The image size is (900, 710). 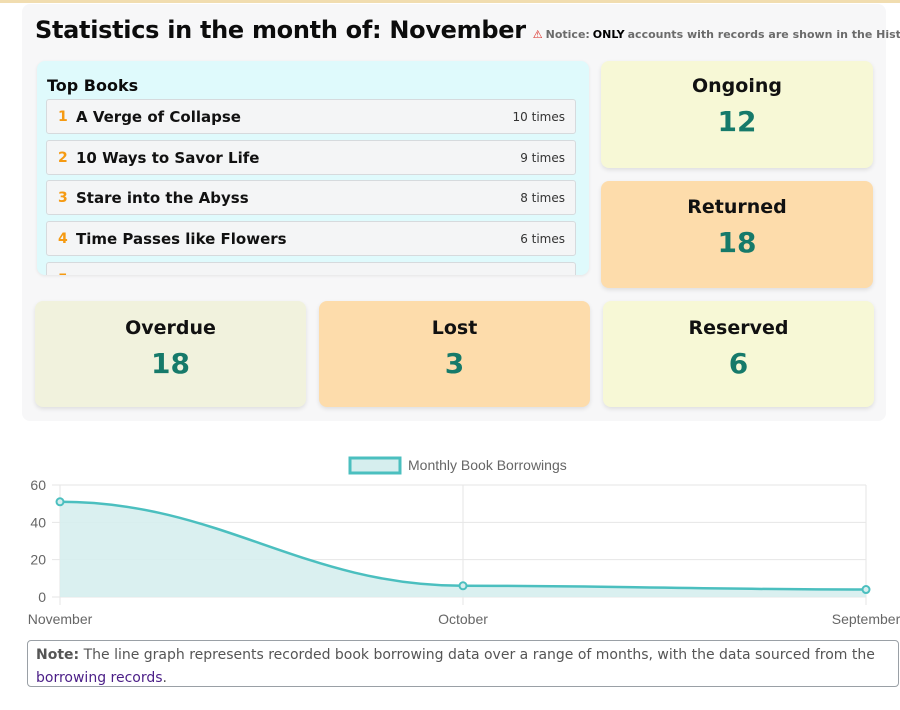 What do you see at coordinates (164, 678) in the screenshot?
I see `note-end: .` at bounding box center [164, 678].